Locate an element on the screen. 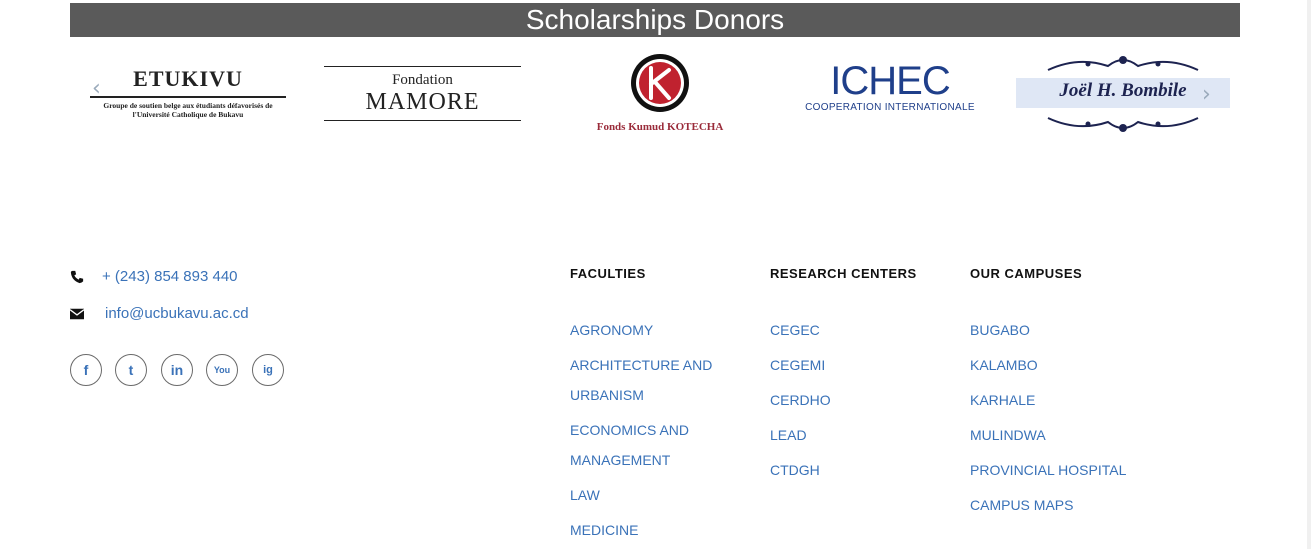 This screenshot has width=1311, height=550. kotecha-emblem-icon is located at coordinates (660, 83).